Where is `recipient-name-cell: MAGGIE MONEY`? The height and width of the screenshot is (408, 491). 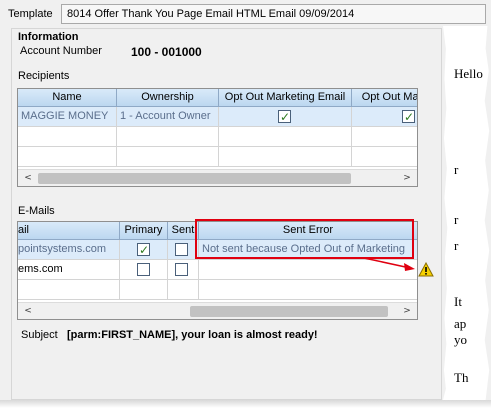 recipient-name-cell: MAGGIE MONEY is located at coordinates (67, 117).